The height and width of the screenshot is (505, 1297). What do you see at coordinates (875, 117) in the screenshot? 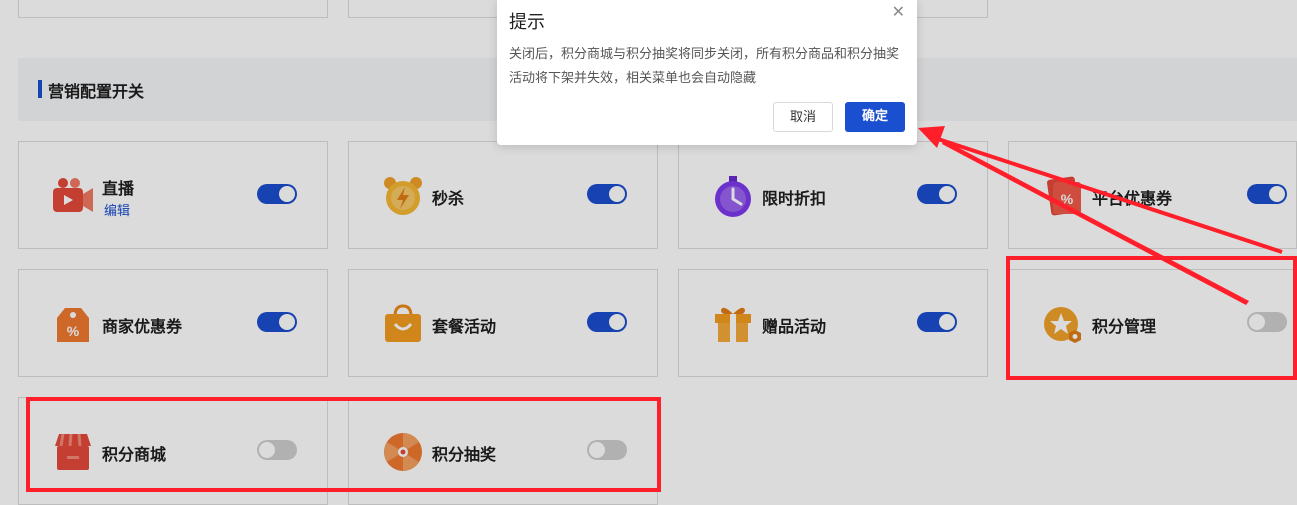
I see `confirm-button: 确定` at bounding box center [875, 117].